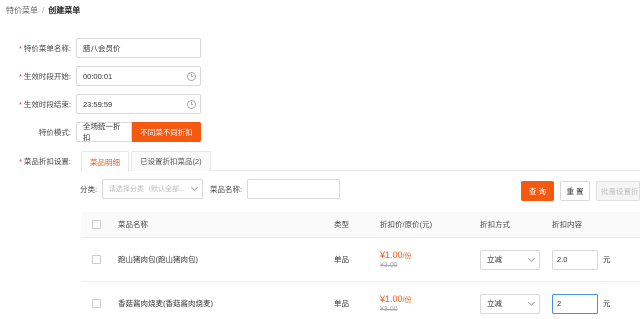 The width and height of the screenshot is (640, 319). What do you see at coordinates (406, 224) in the screenshot?
I see `header-price: 折扣价/原价(元)` at bounding box center [406, 224].